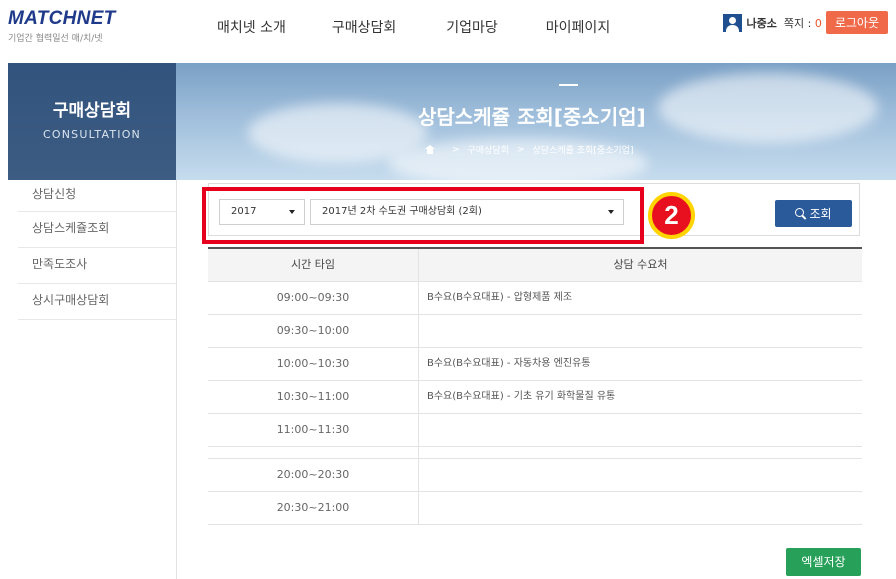 The image size is (896, 579). I want to click on table-row: 20:30~21:00, so click(535, 508).